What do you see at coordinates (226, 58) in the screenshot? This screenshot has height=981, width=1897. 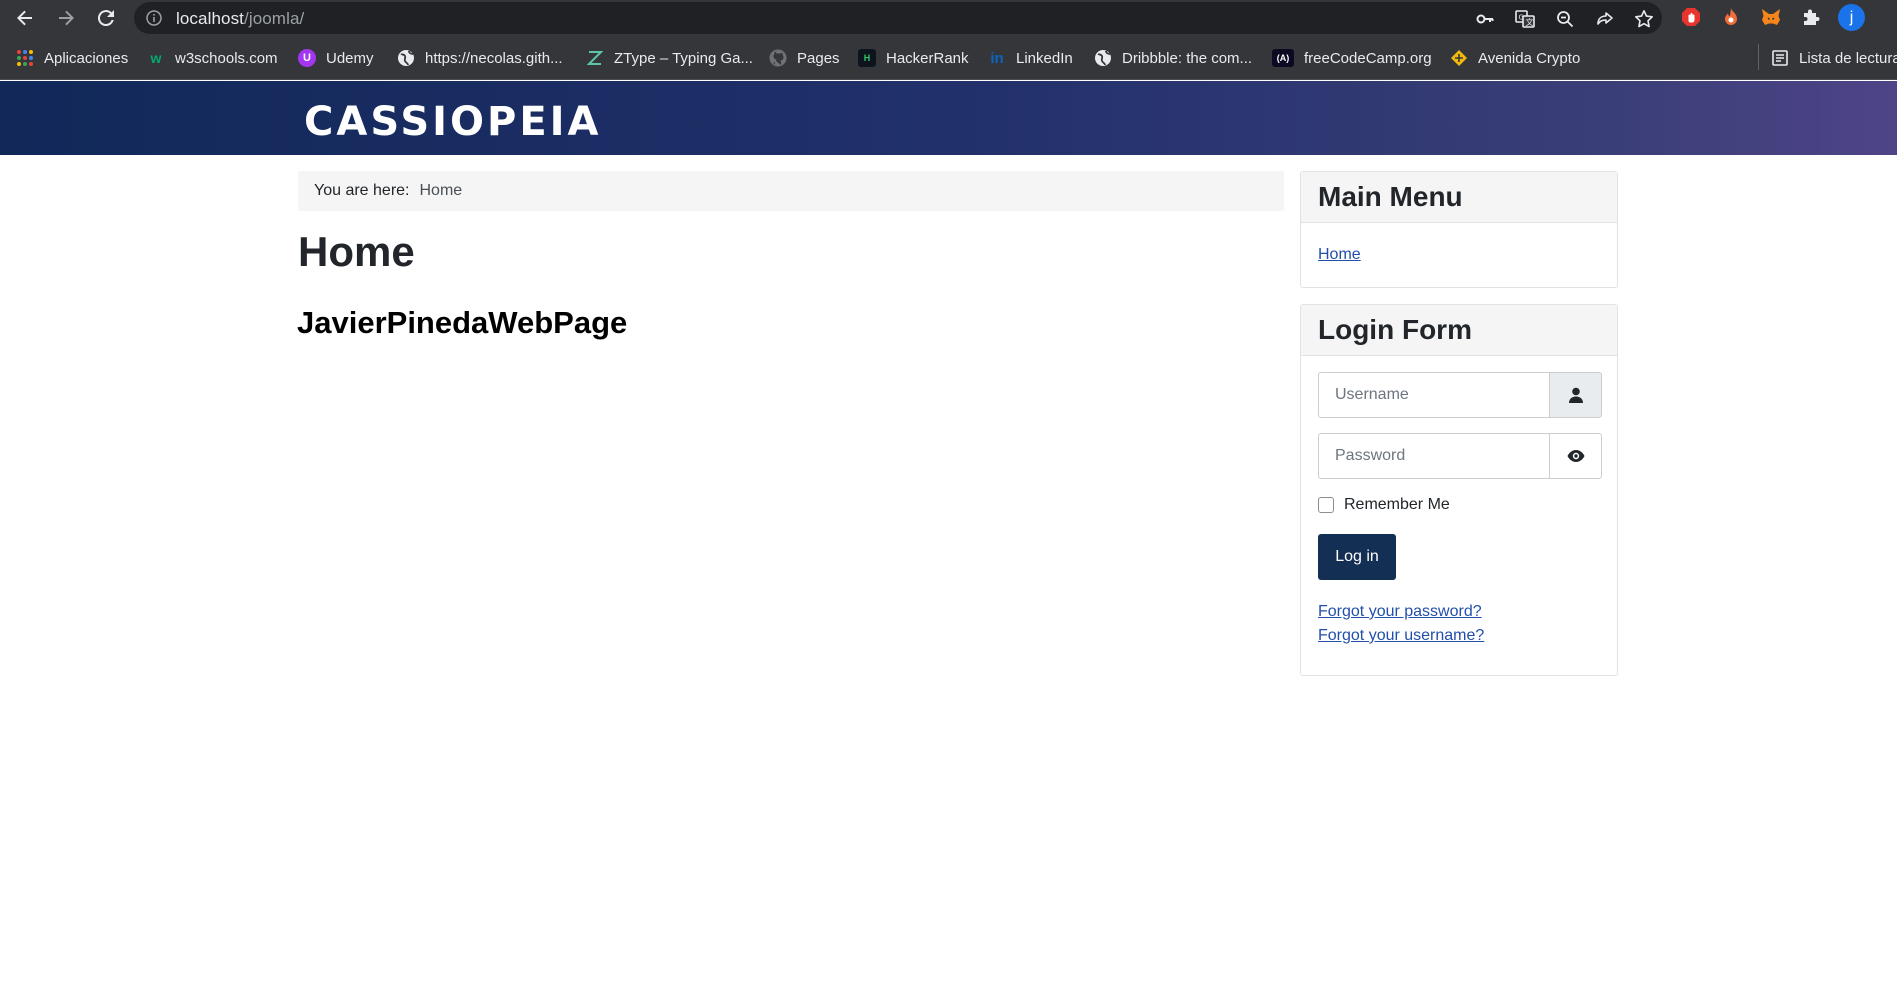 I see `bookmark-label: w3schools.com` at bounding box center [226, 58].